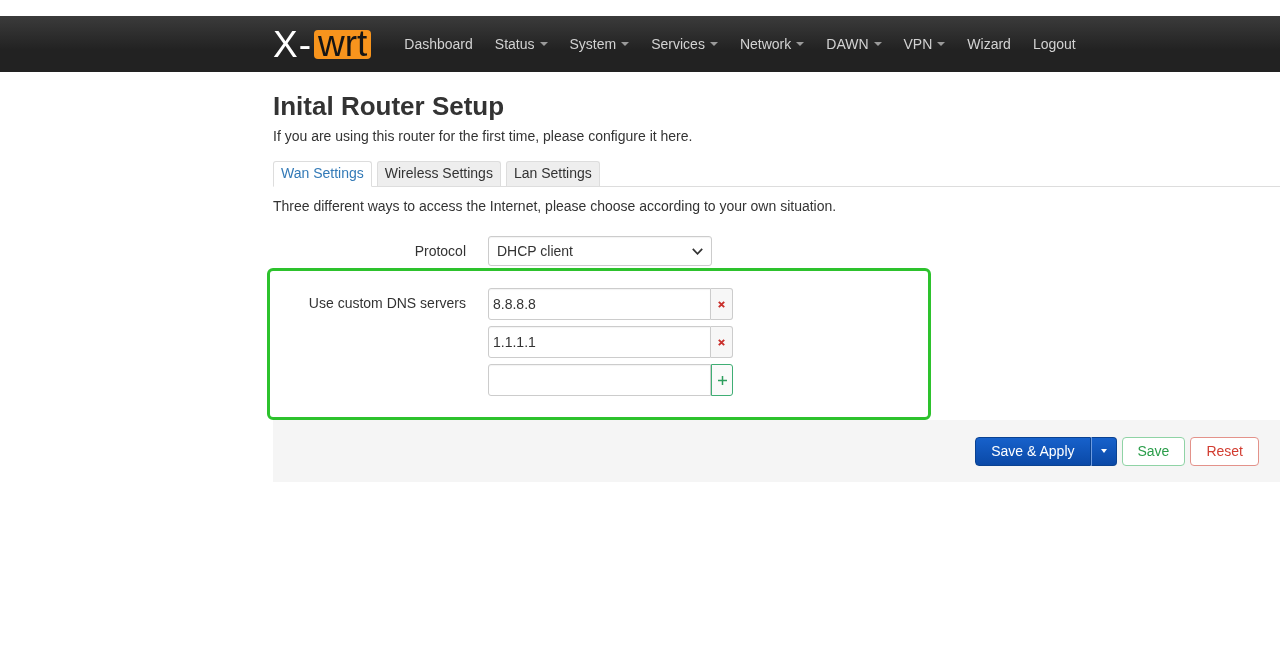 Image resolution: width=1280 pixels, height=650 pixels. I want to click on dropdown-toggle-button, so click(1103, 451).